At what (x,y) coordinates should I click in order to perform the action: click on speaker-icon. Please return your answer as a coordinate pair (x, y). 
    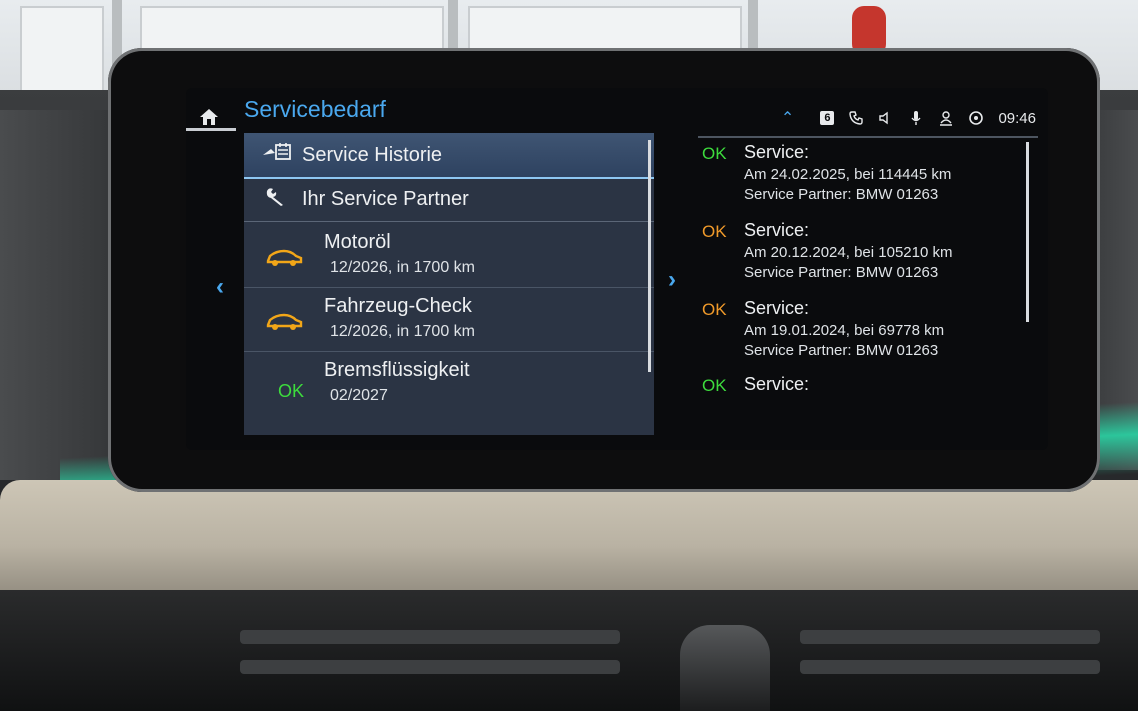
    Looking at the image, I should click on (884, 118).